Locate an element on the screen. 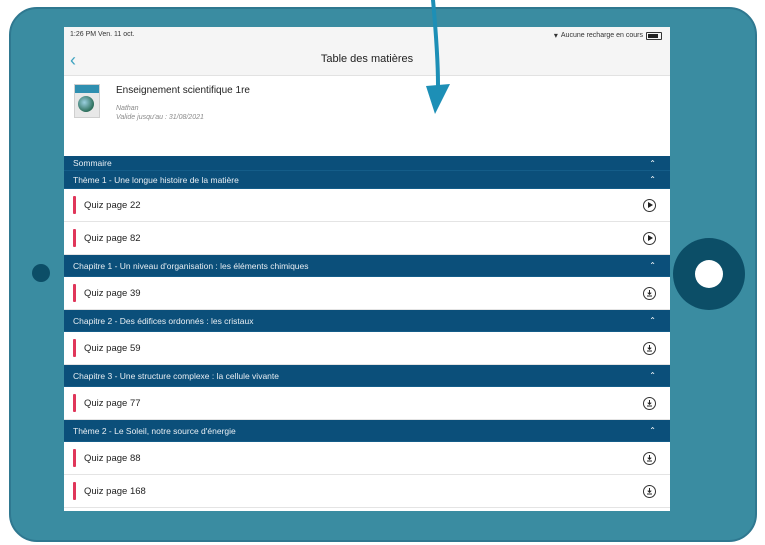  battery-icon is located at coordinates (654, 35).